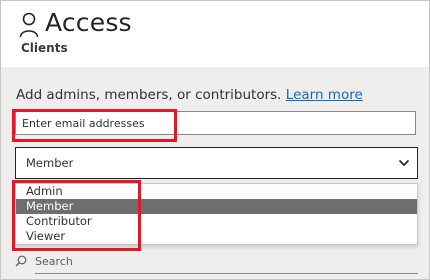 The width and height of the screenshot is (430, 280). What do you see at coordinates (226, 273) in the screenshot?
I see `search-underline` at bounding box center [226, 273].